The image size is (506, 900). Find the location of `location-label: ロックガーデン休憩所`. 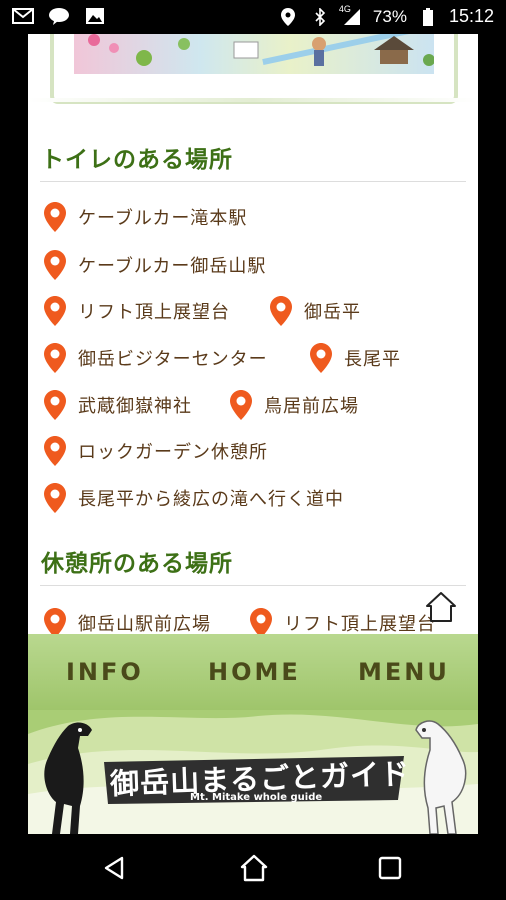

location-label: ロックガーデン休憩所 is located at coordinates (173, 452).